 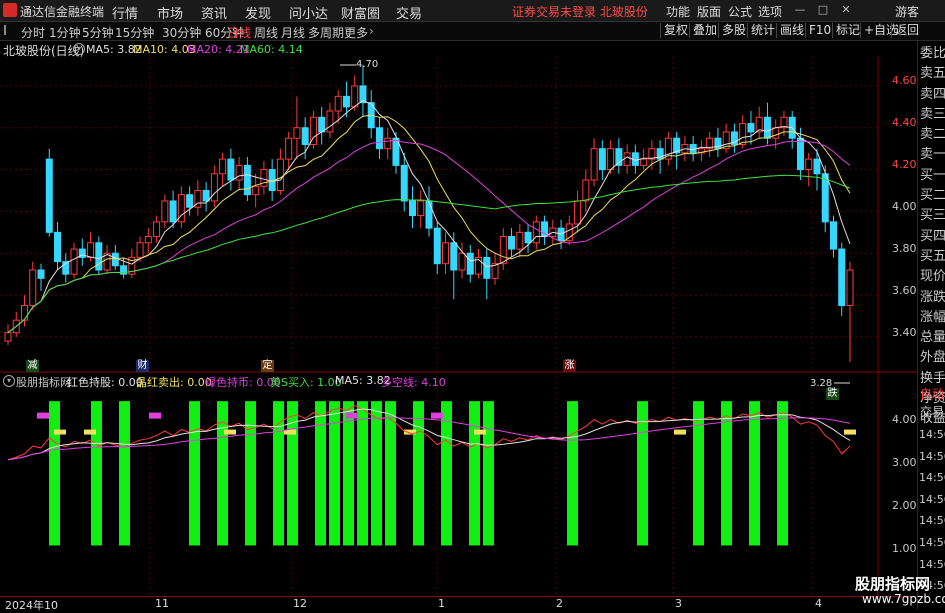 What do you see at coordinates (932, 155) in the screenshot?
I see `quote-field-5: 卖一` at bounding box center [932, 155].